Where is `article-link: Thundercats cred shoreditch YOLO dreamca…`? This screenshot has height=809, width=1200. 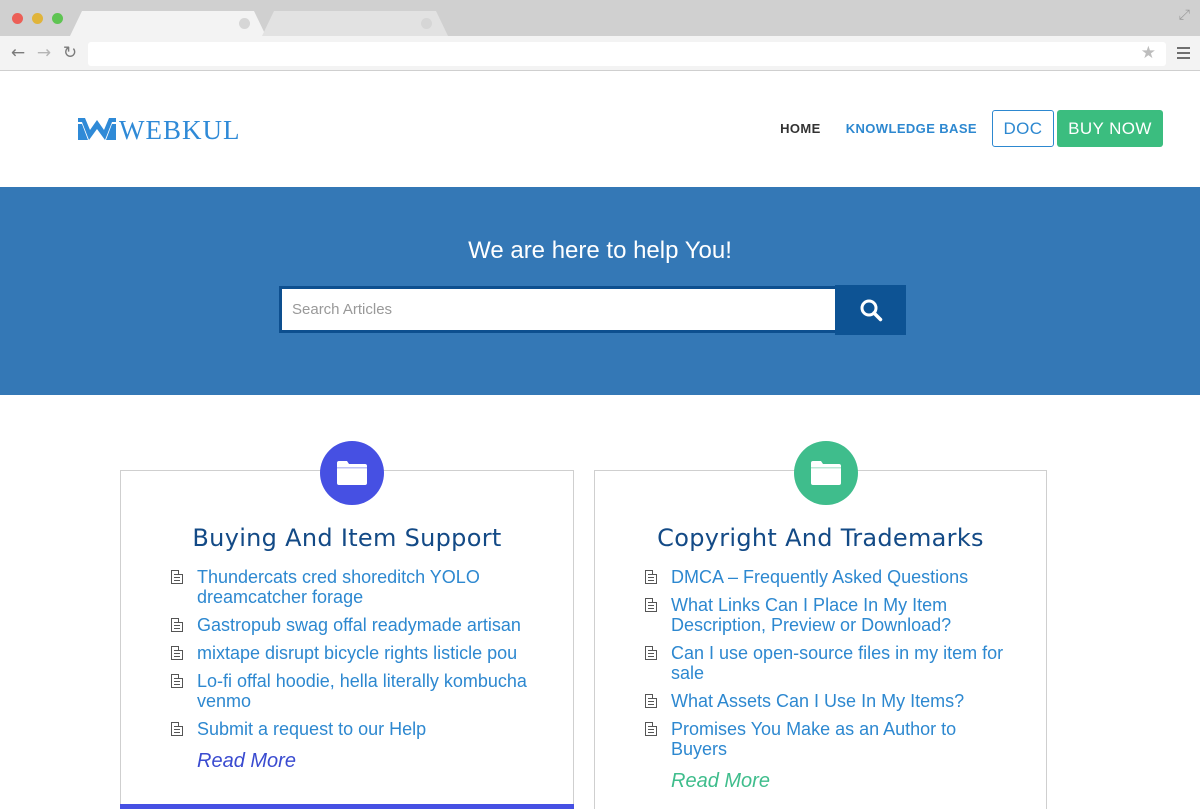 article-link: Thundercats cred shoreditch YOLO dreamca… is located at coordinates (356, 587).